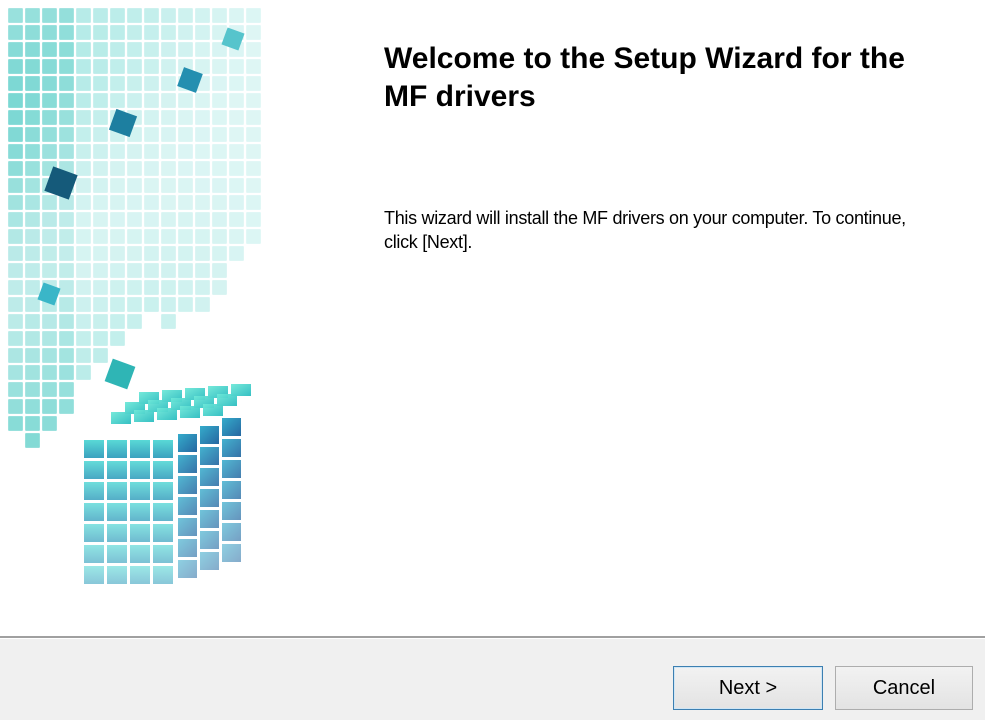 Image resolution: width=985 pixels, height=720 pixels. Describe the element at coordinates (748, 688) in the screenshot. I see `next-button: Next >` at that location.